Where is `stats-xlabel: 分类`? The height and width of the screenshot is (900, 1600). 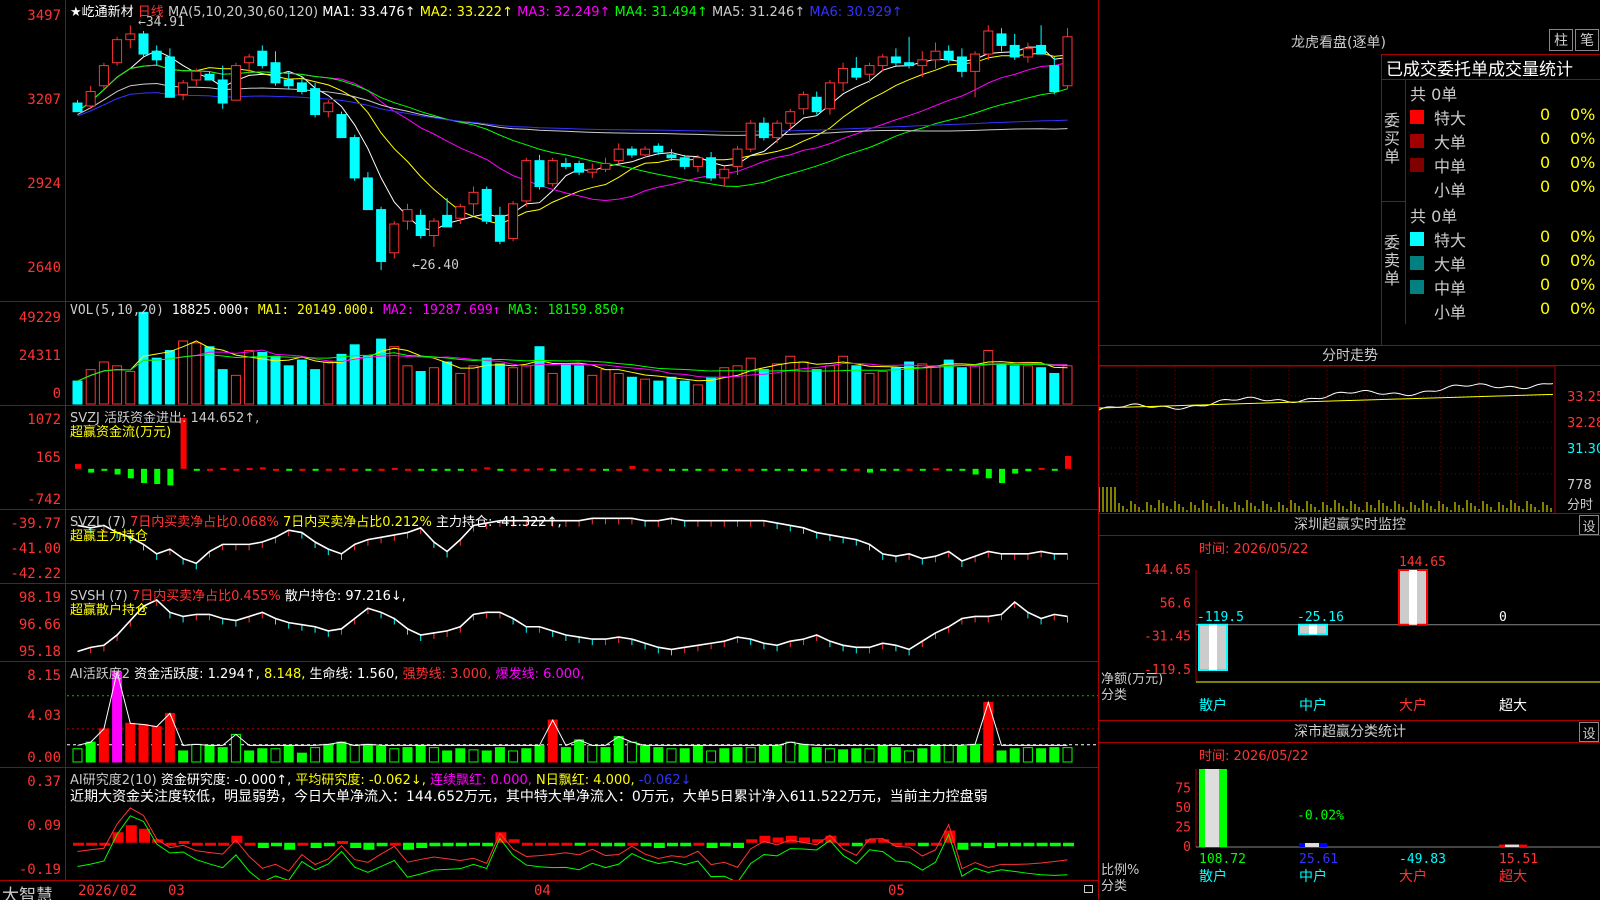 stats-xlabel: 分类 is located at coordinates (1114, 886).